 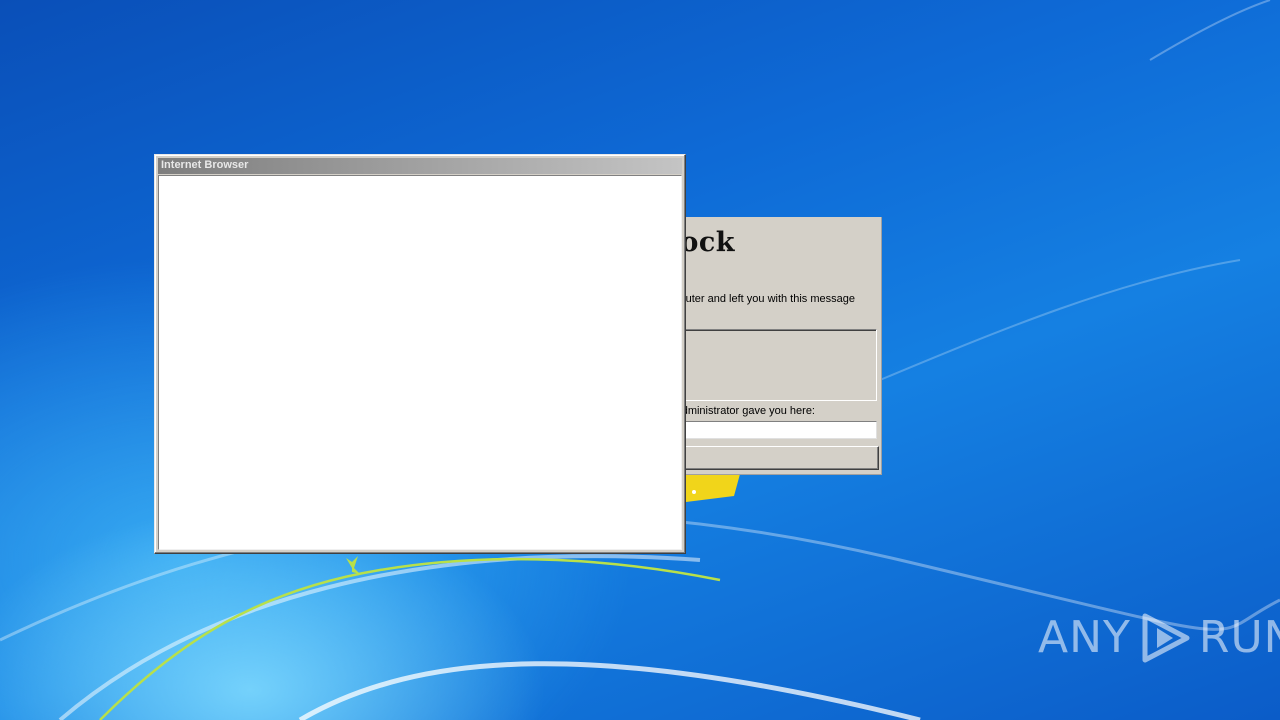 I want to click on windows-logo-fragment-icon, so click(x=713, y=488).